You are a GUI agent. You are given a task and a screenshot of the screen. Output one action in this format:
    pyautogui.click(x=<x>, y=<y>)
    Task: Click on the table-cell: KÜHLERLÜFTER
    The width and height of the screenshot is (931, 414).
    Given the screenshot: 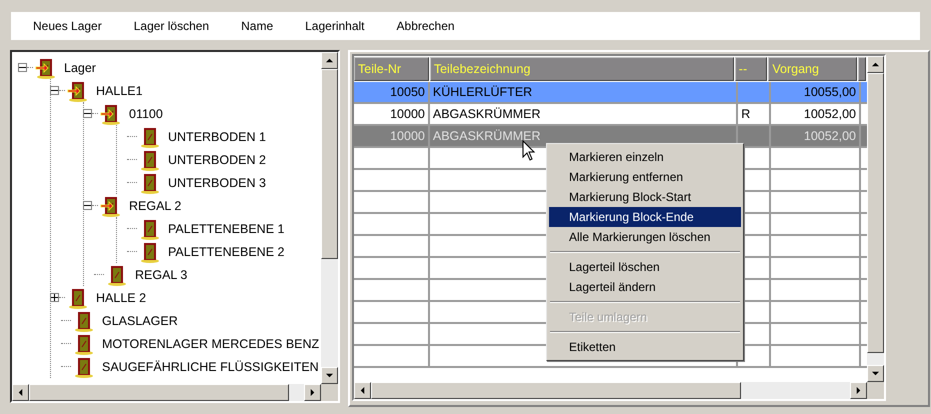 What is the action you would take?
    pyautogui.click(x=584, y=93)
    